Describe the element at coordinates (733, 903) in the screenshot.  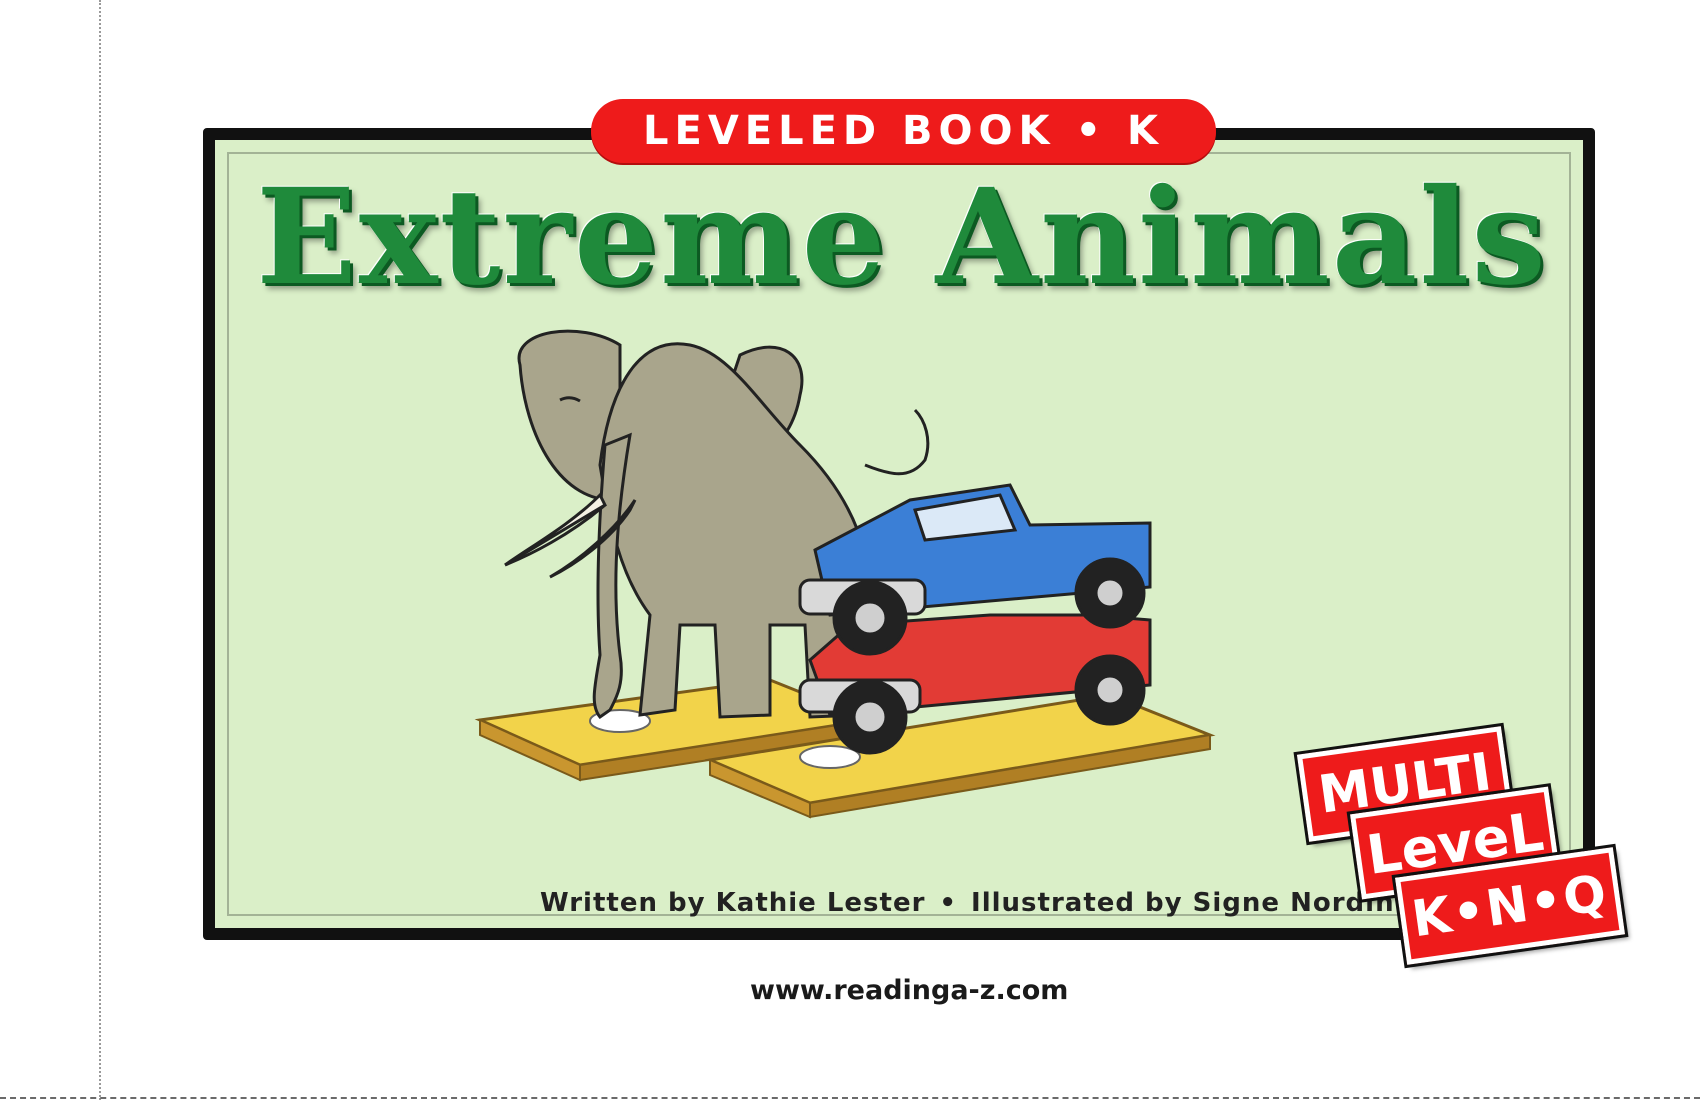
I see `author-credit: Written by Kathie Lester` at that location.